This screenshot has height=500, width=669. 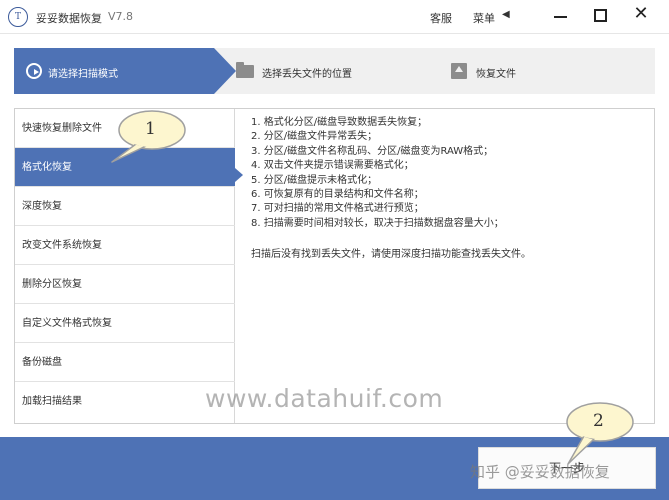 I want to click on close-button: ✕, so click(x=641, y=14).